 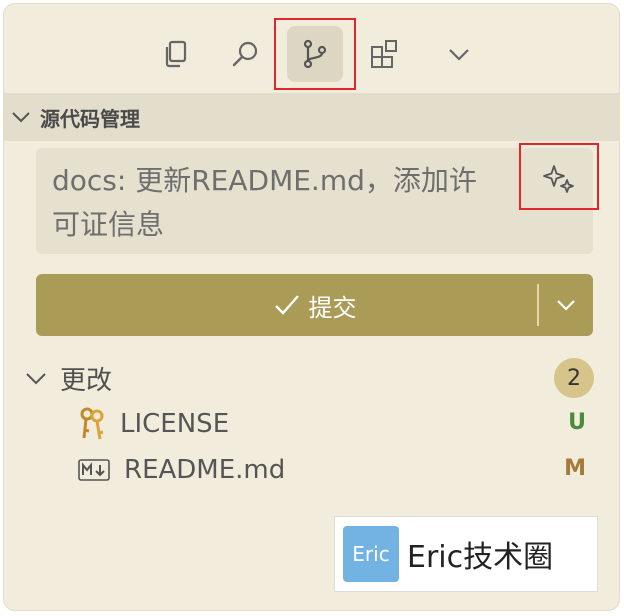 I want to click on more-views-button, so click(x=459, y=54).